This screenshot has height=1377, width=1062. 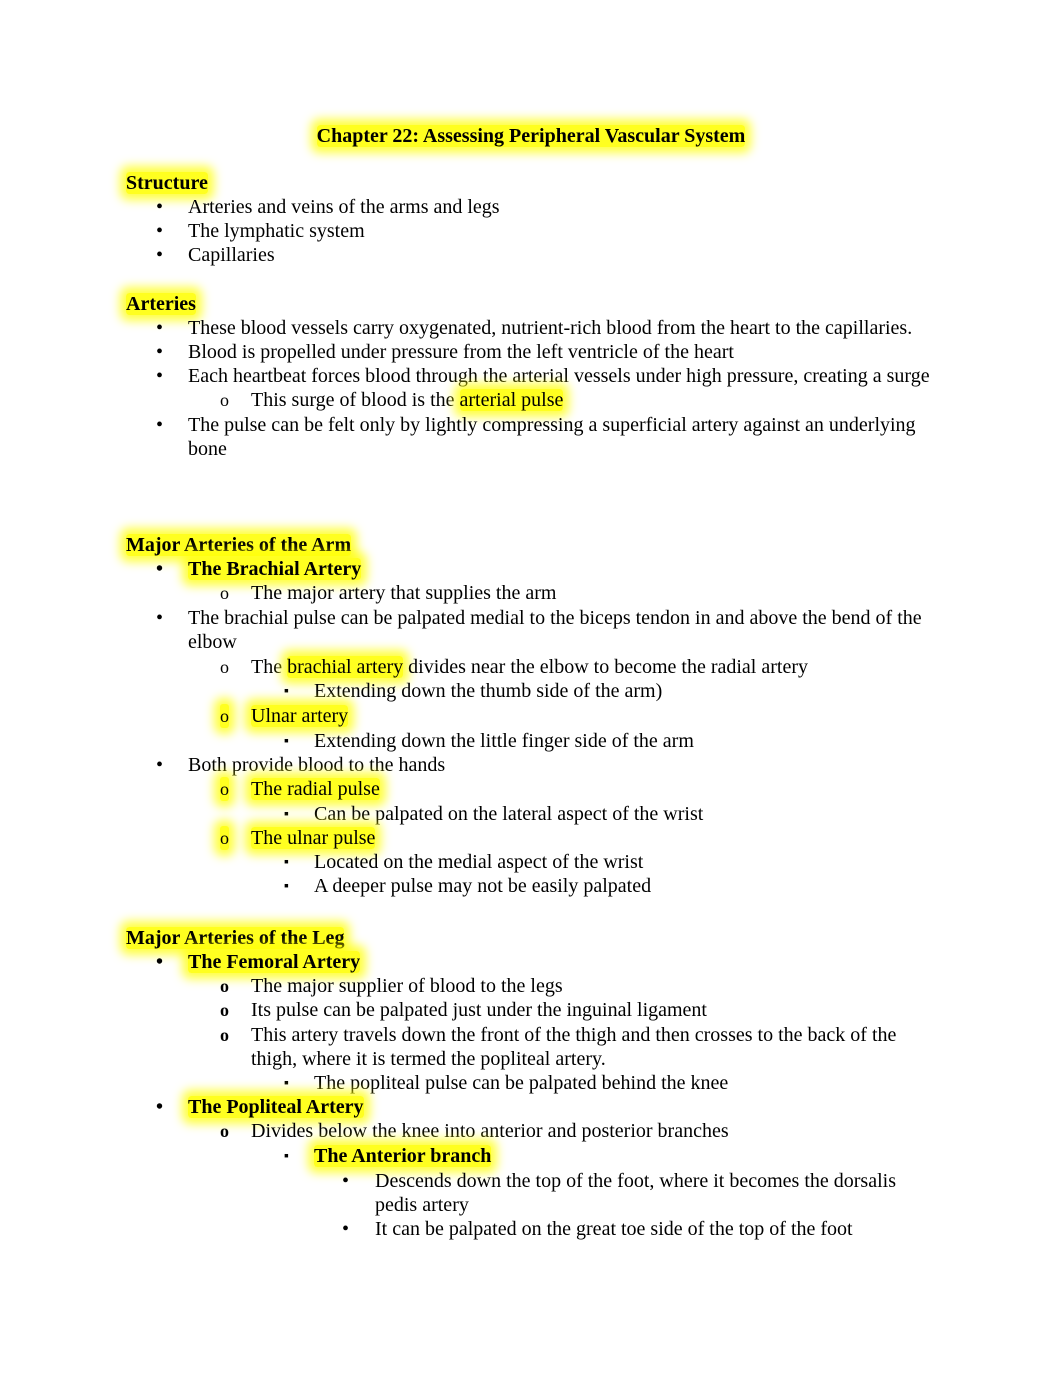 I want to click on list-item: • Both provide blood to the hands, so click(x=531, y=765).